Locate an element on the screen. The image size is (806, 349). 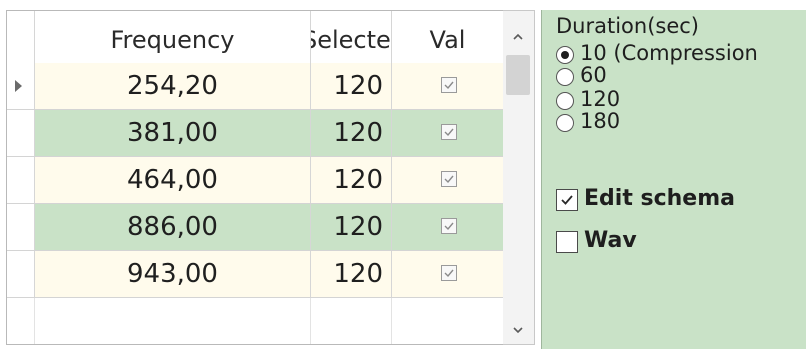
wav-label: Wav is located at coordinates (610, 240).